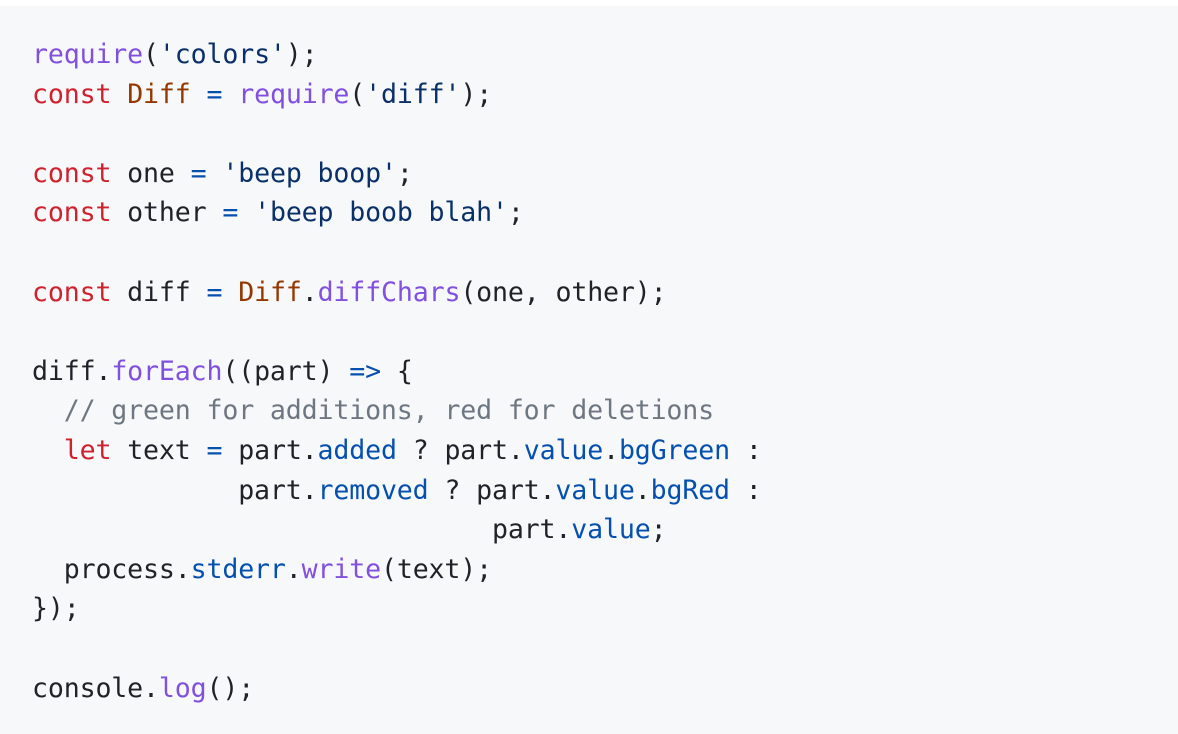  Describe the element at coordinates (167, 213) in the screenshot. I see `text-token: other` at that location.